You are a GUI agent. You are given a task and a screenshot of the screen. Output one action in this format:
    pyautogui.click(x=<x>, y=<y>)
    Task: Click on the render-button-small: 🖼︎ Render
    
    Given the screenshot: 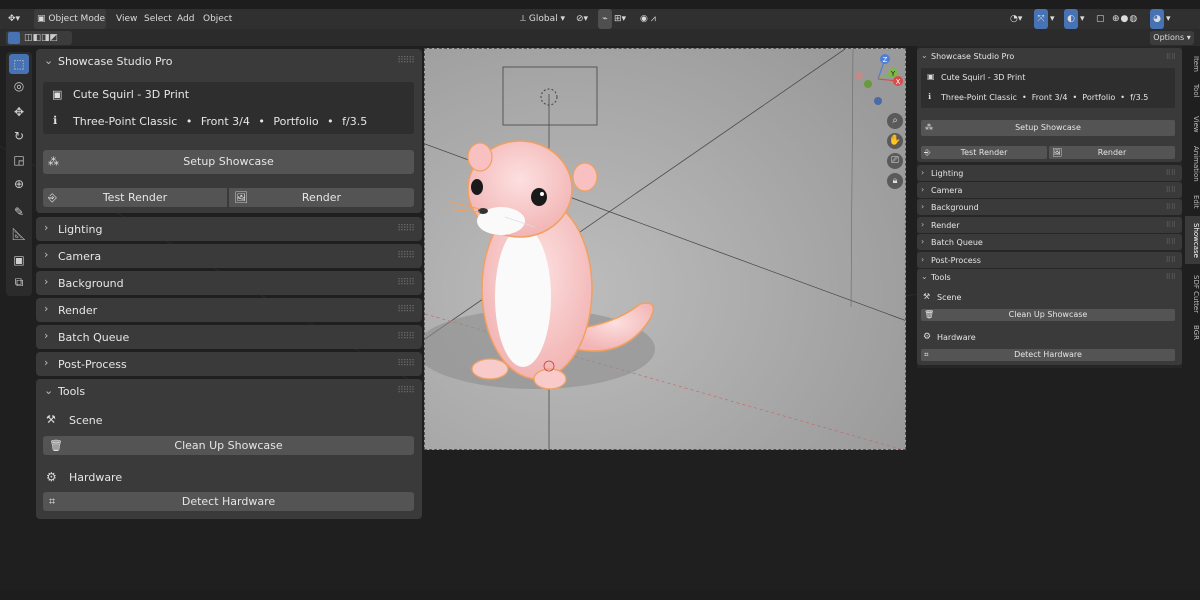 What is the action you would take?
    pyautogui.click(x=1112, y=152)
    